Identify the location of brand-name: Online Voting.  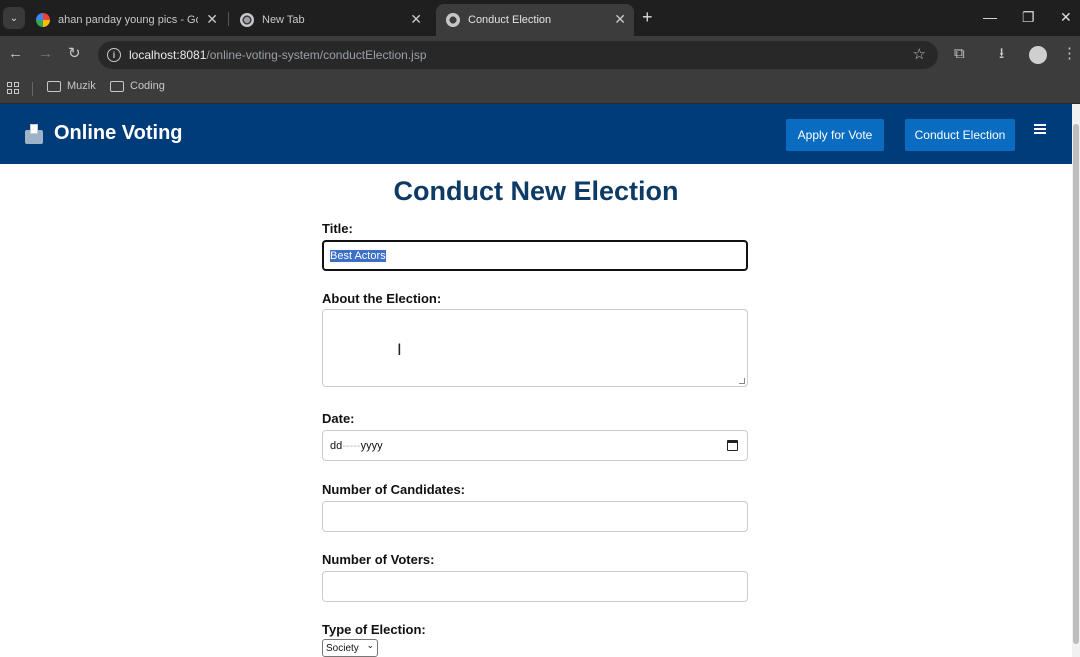
(118, 133).